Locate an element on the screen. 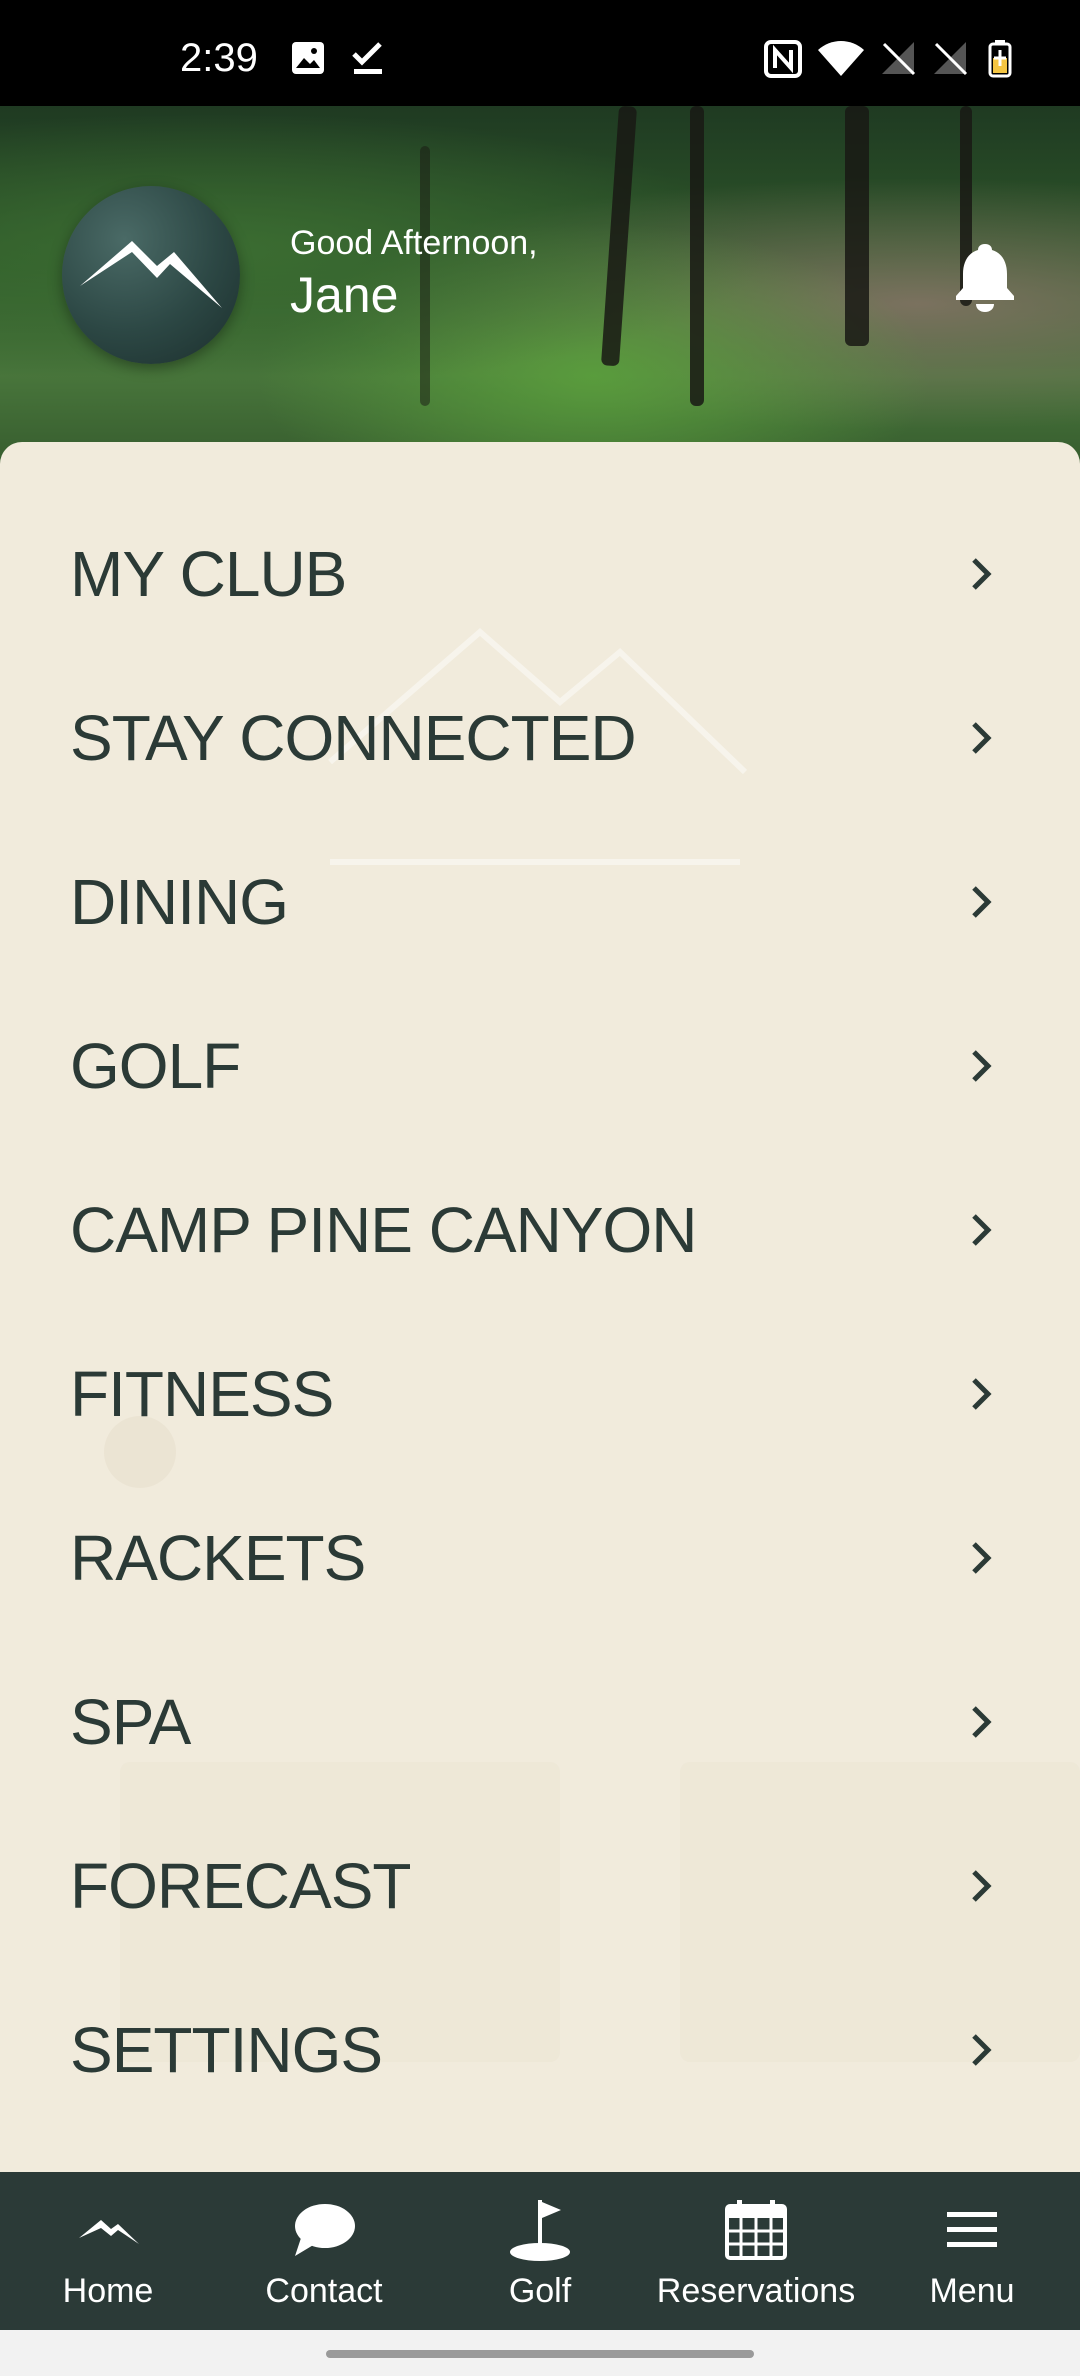  greeting-text: Good Afternoon, is located at coordinates (414, 243).